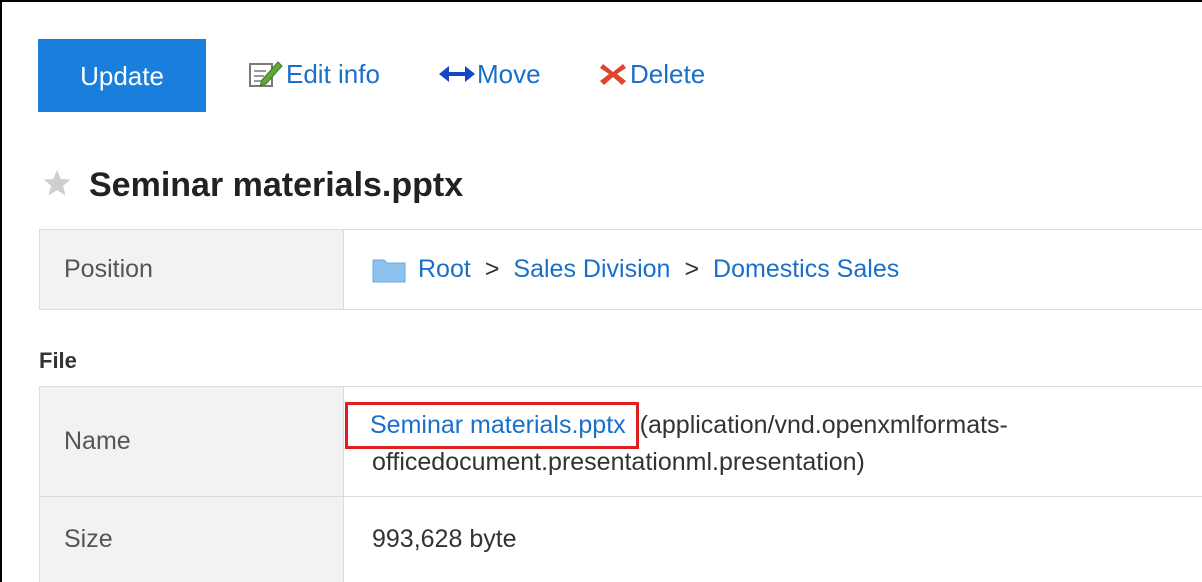 This screenshot has height=582, width=1202. I want to click on mime-type-line1: (application/vnd.openxmlformats-, so click(823, 424).